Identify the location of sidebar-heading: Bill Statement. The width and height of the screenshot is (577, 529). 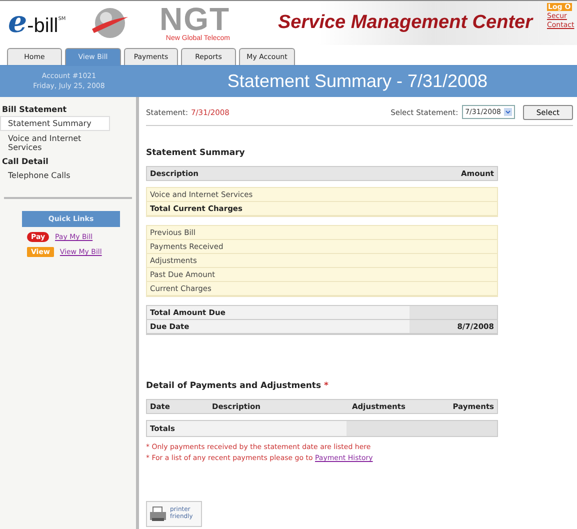
(34, 110).